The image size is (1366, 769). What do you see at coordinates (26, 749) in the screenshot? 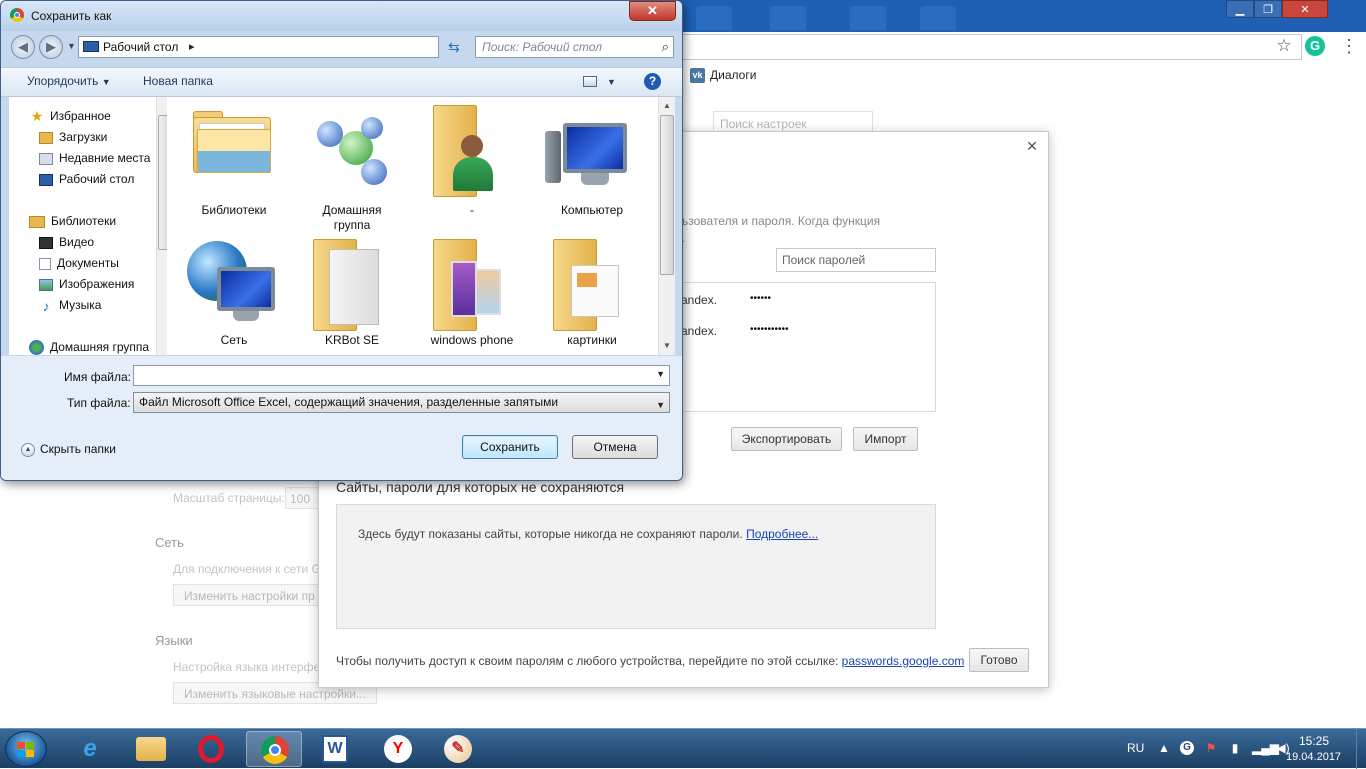
I see `start-button` at bounding box center [26, 749].